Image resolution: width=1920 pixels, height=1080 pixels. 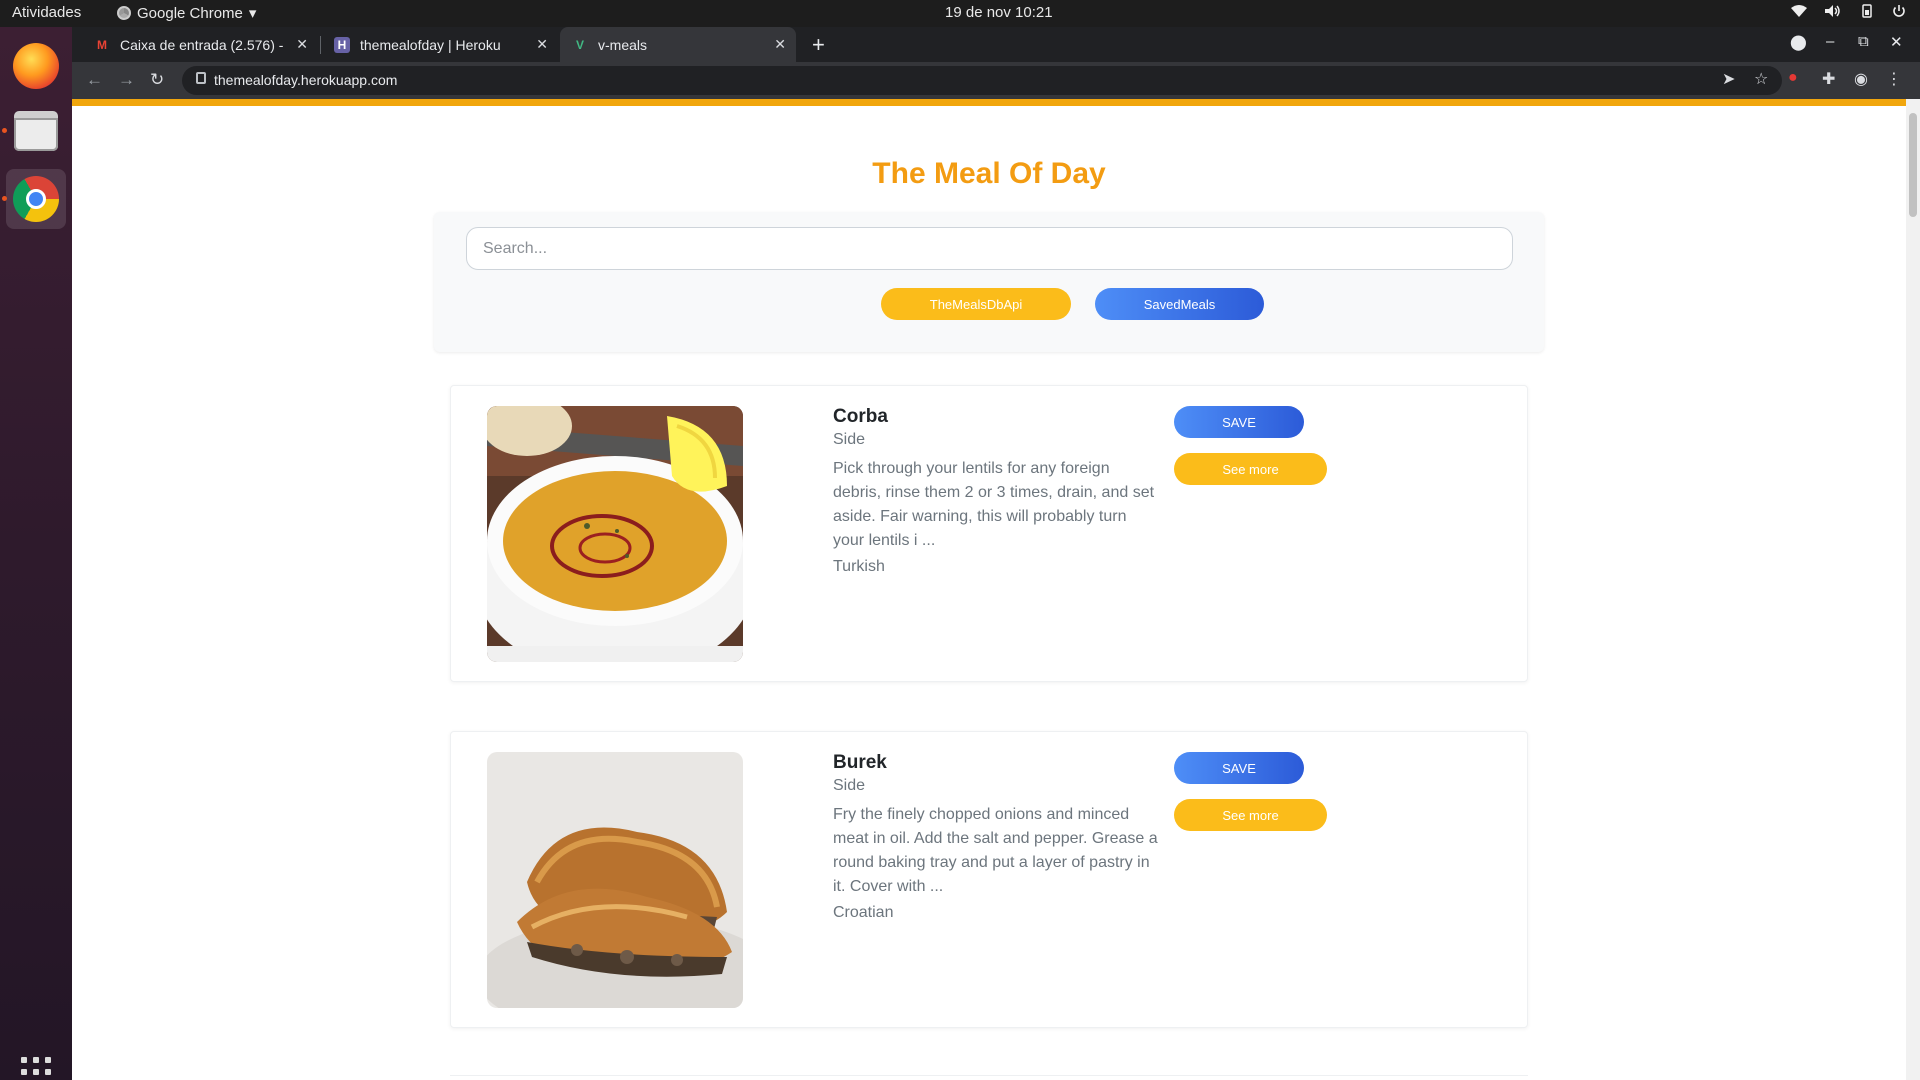 I want to click on heroku-icon: H, so click(x=342, y=44).